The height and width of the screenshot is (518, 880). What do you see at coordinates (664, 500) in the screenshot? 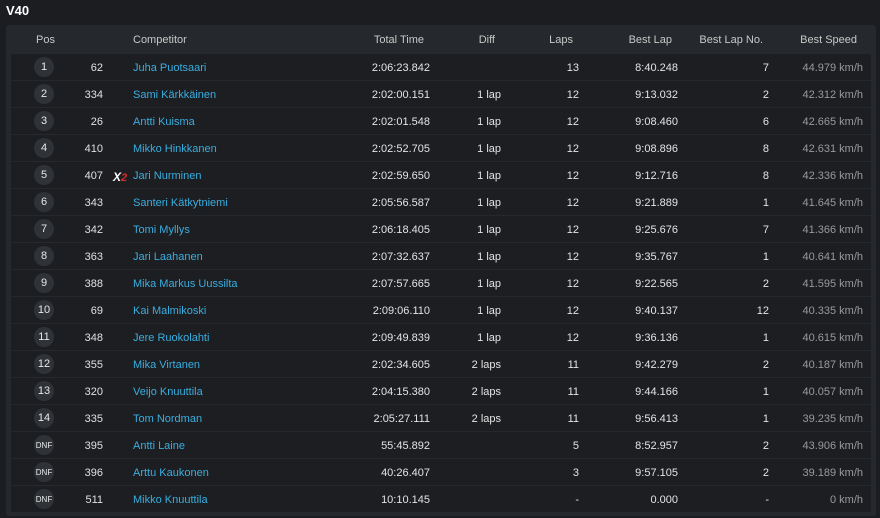
I see `best-lap: 0.000` at bounding box center [664, 500].